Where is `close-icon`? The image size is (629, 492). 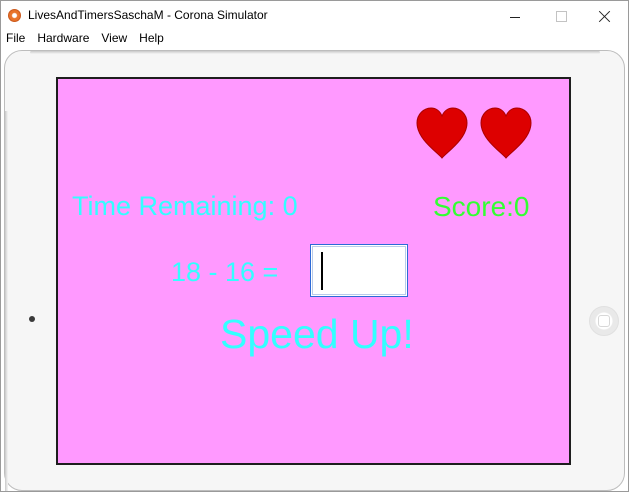 close-icon is located at coordinates (605, 16).